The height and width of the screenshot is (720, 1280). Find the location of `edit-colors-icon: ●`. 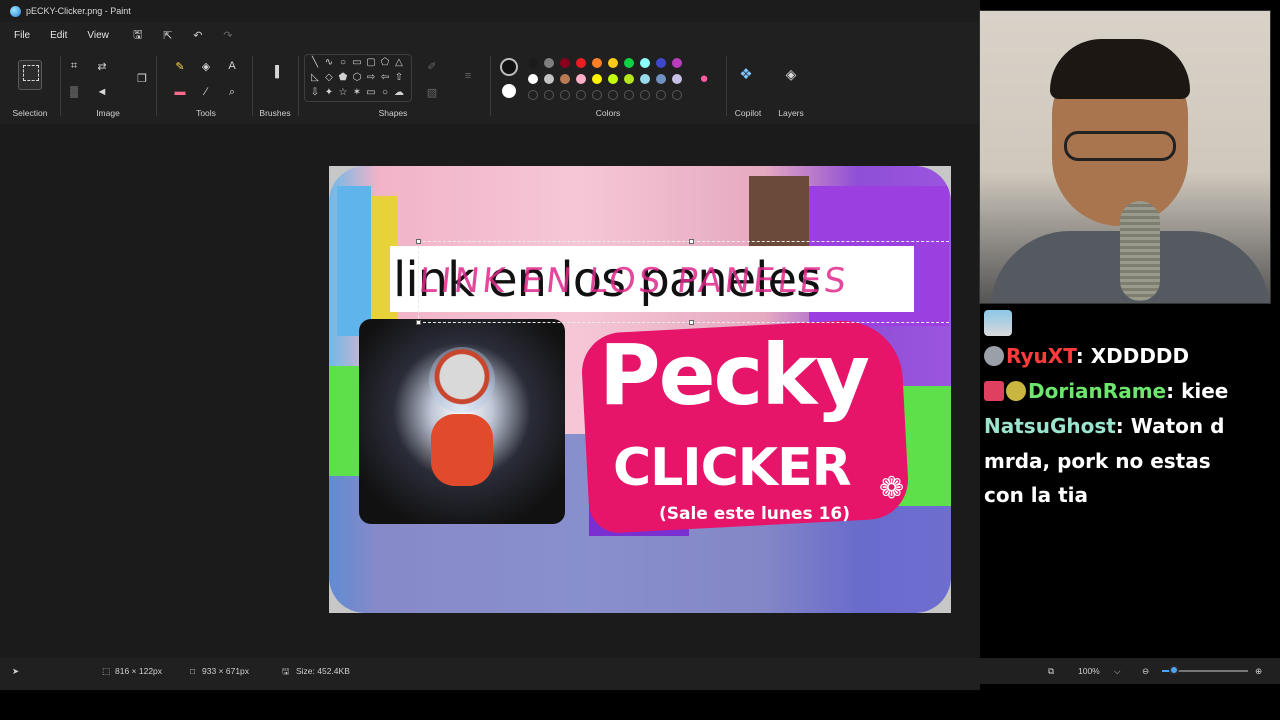

edit-colors-icon: ● is located at coordinates (704, 78).